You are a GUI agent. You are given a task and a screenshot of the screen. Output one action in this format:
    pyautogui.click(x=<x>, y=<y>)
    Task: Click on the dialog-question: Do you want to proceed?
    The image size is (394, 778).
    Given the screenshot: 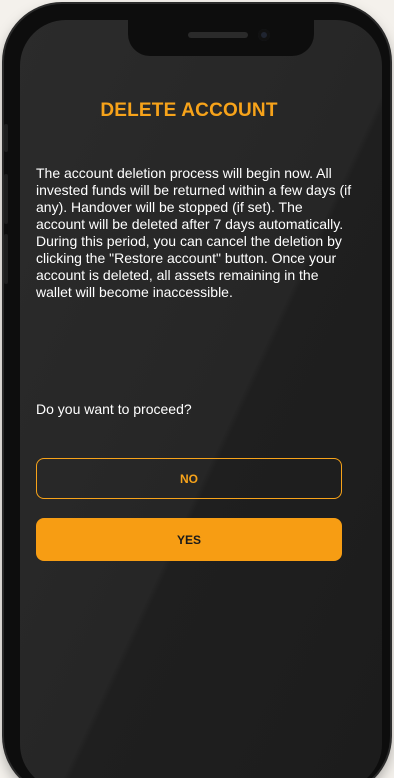 What is the action you would take?
    pyautogui.click(x=114, y=409)
    